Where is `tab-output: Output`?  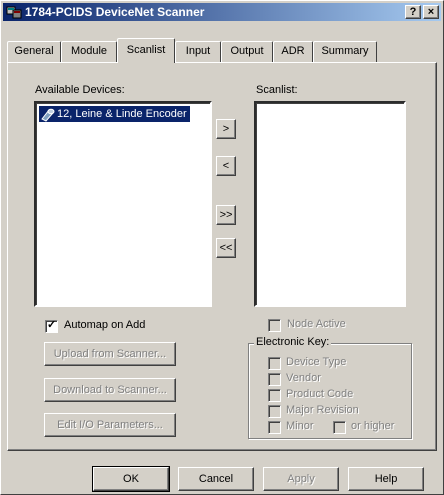 tab-output: Output is located at coordinates (247, 51).